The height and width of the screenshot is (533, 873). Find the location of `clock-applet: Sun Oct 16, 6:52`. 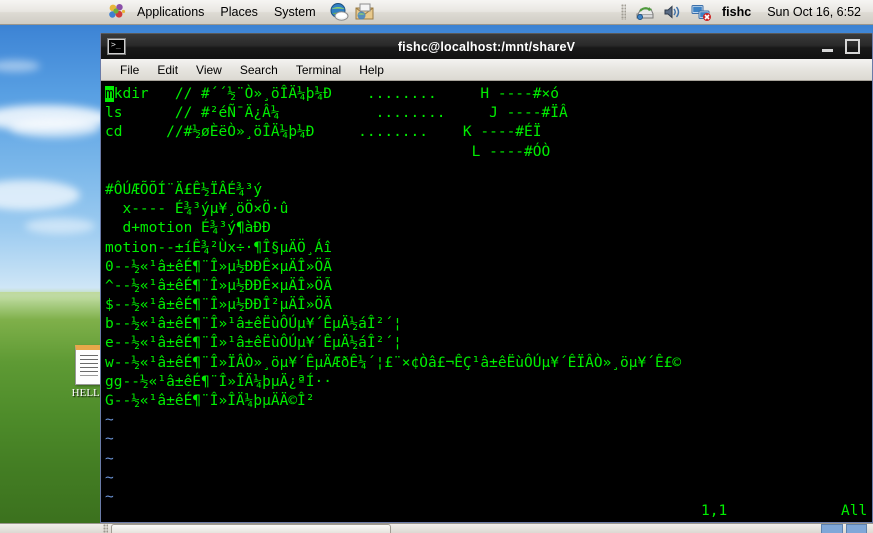

clock-applet: Sun Oct 16, 6:52 is located at coordinates (814, 12).